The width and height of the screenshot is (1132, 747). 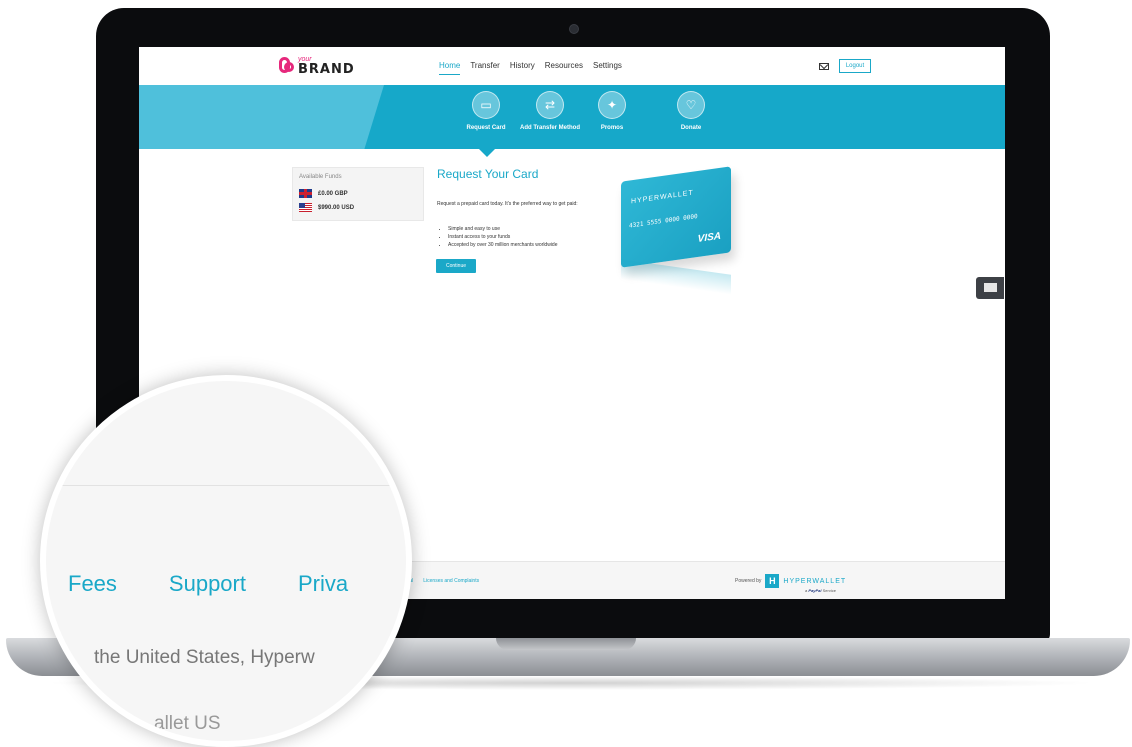 I want to click on paypal-wordmark: PayPal, so click(x=815, y=590).